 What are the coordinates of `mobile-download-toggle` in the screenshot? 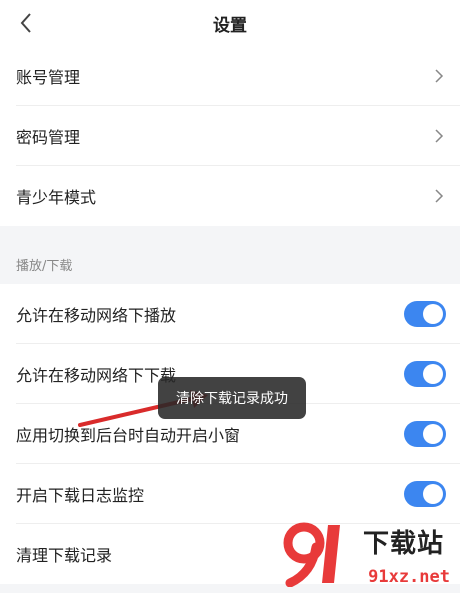 It's located at (425, 373).